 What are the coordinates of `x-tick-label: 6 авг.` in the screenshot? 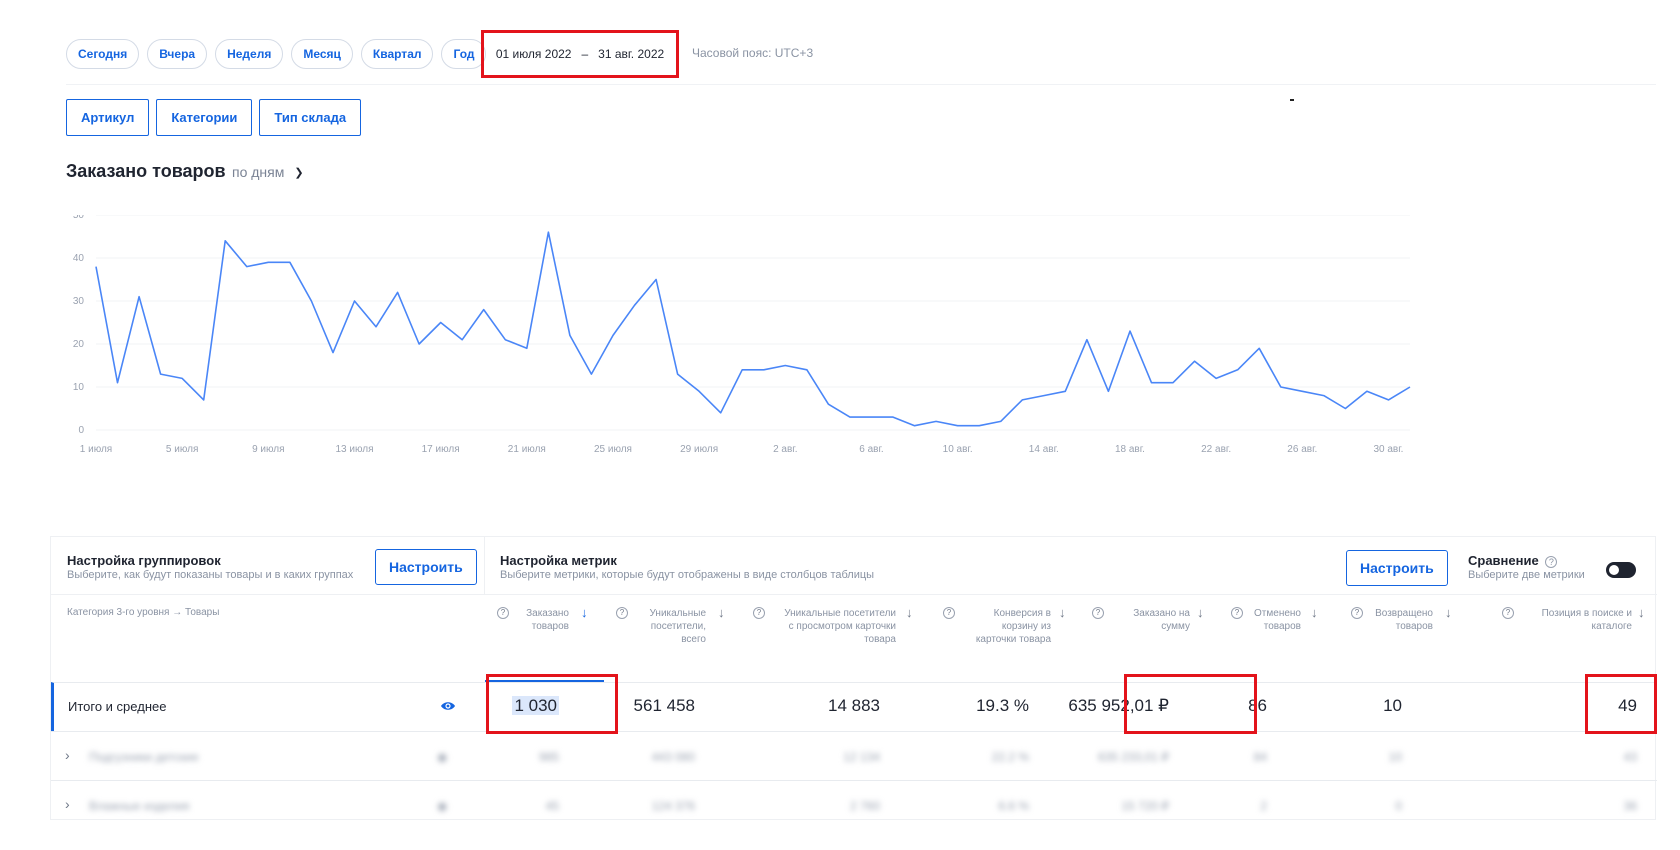 It's located at (871, 449).